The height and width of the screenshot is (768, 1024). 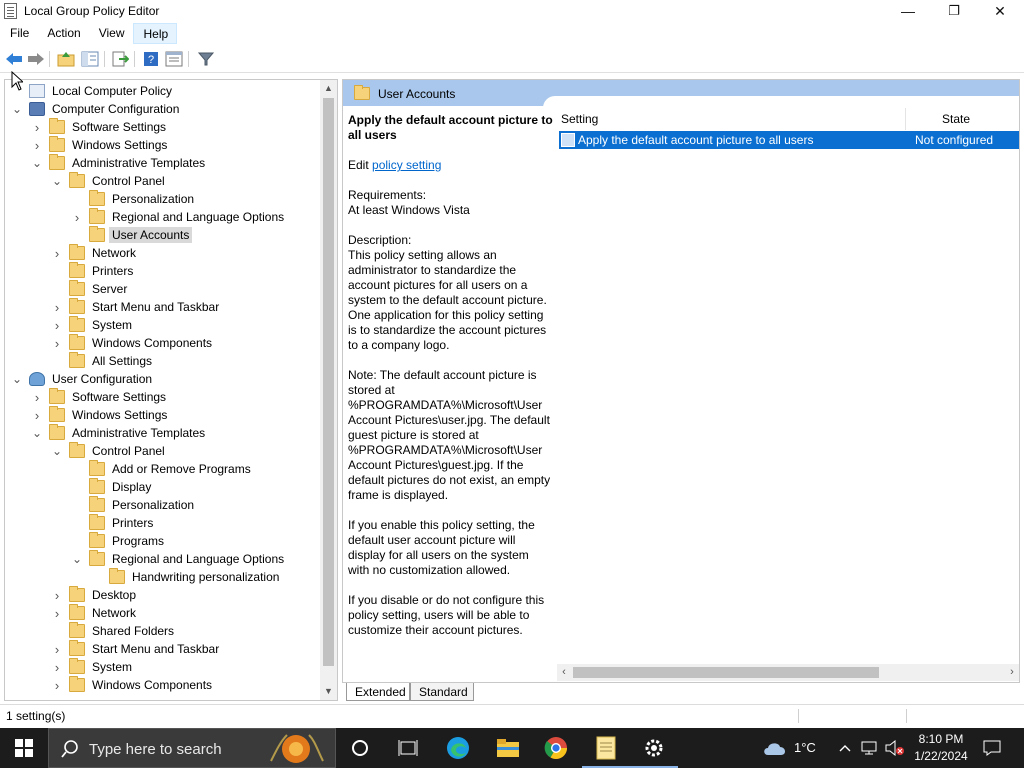 I want to click on tree-item: Add or Remove Programs, so click(x=162, y=469).